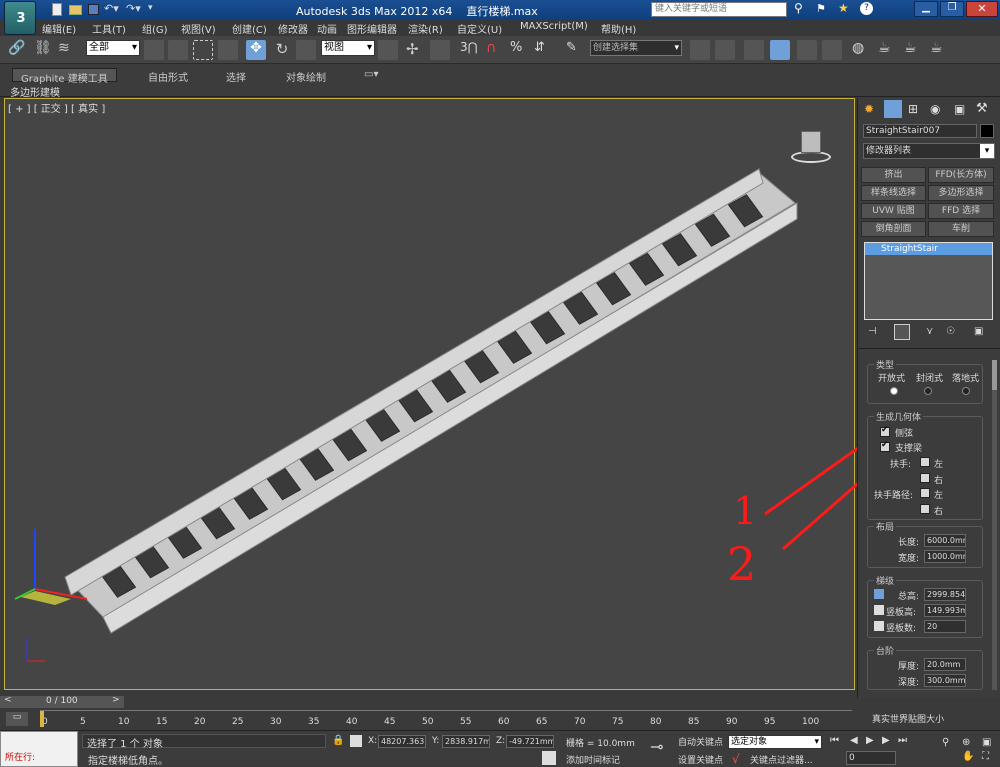  What do you see at coordinates (327, 28) in the screenshot?
I see `menu-animation: 动画` at bounding box center [327, 28].